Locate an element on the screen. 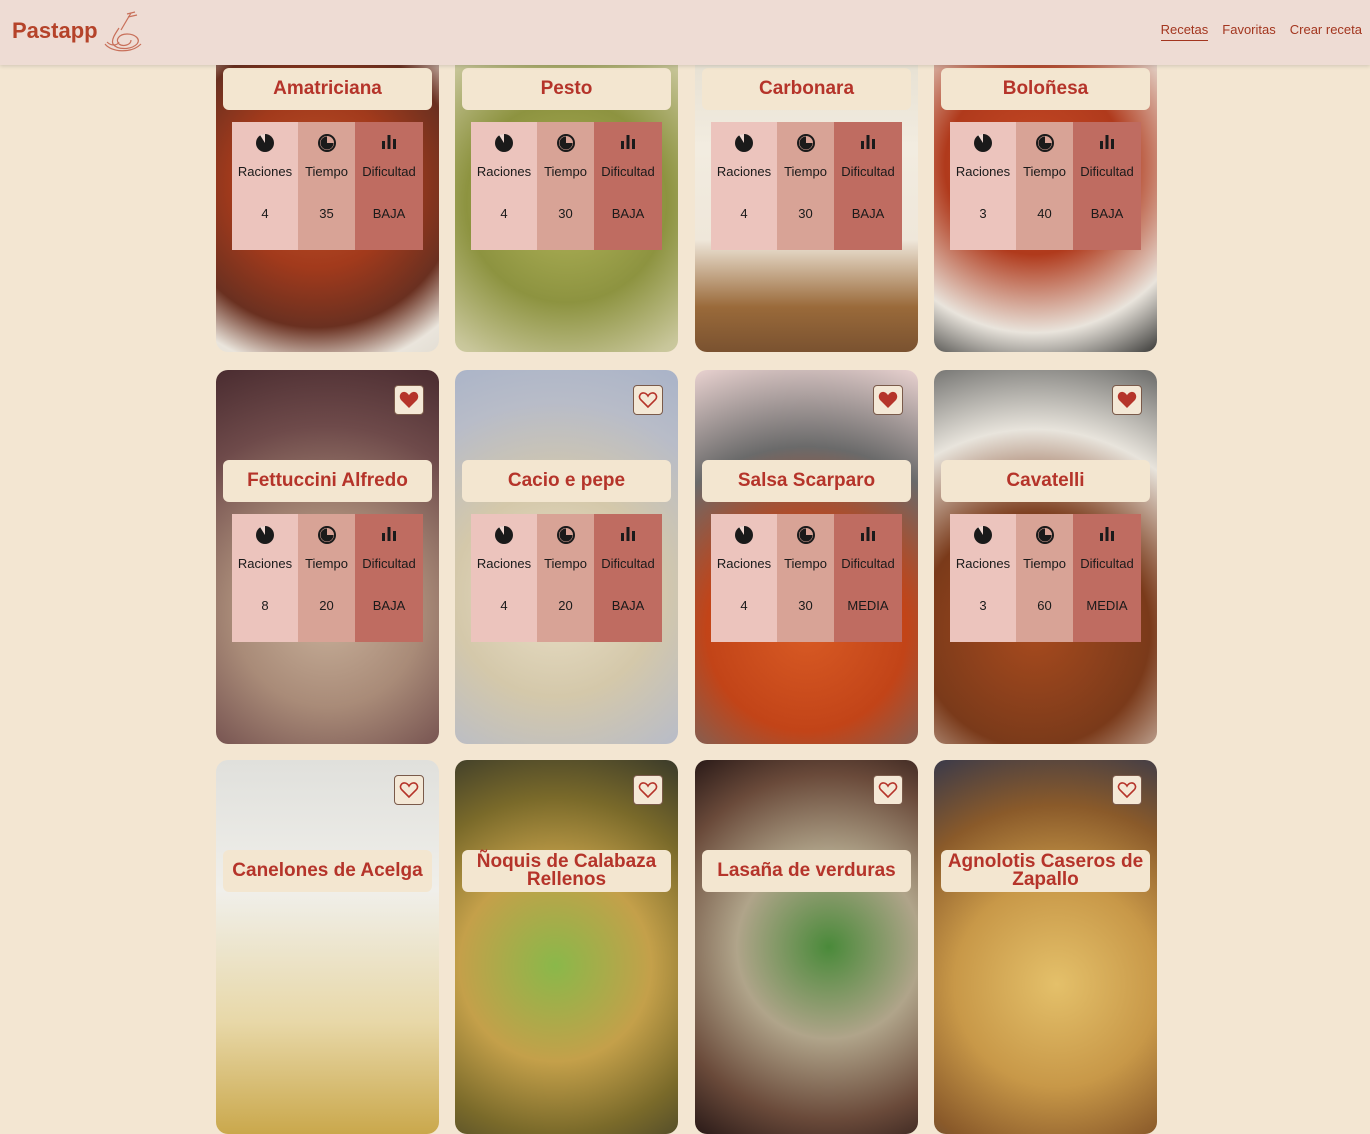 This screenshot has height=1134, width=1370. recipe-title-box: Boloñesa is located at coordinates (1045, 89).